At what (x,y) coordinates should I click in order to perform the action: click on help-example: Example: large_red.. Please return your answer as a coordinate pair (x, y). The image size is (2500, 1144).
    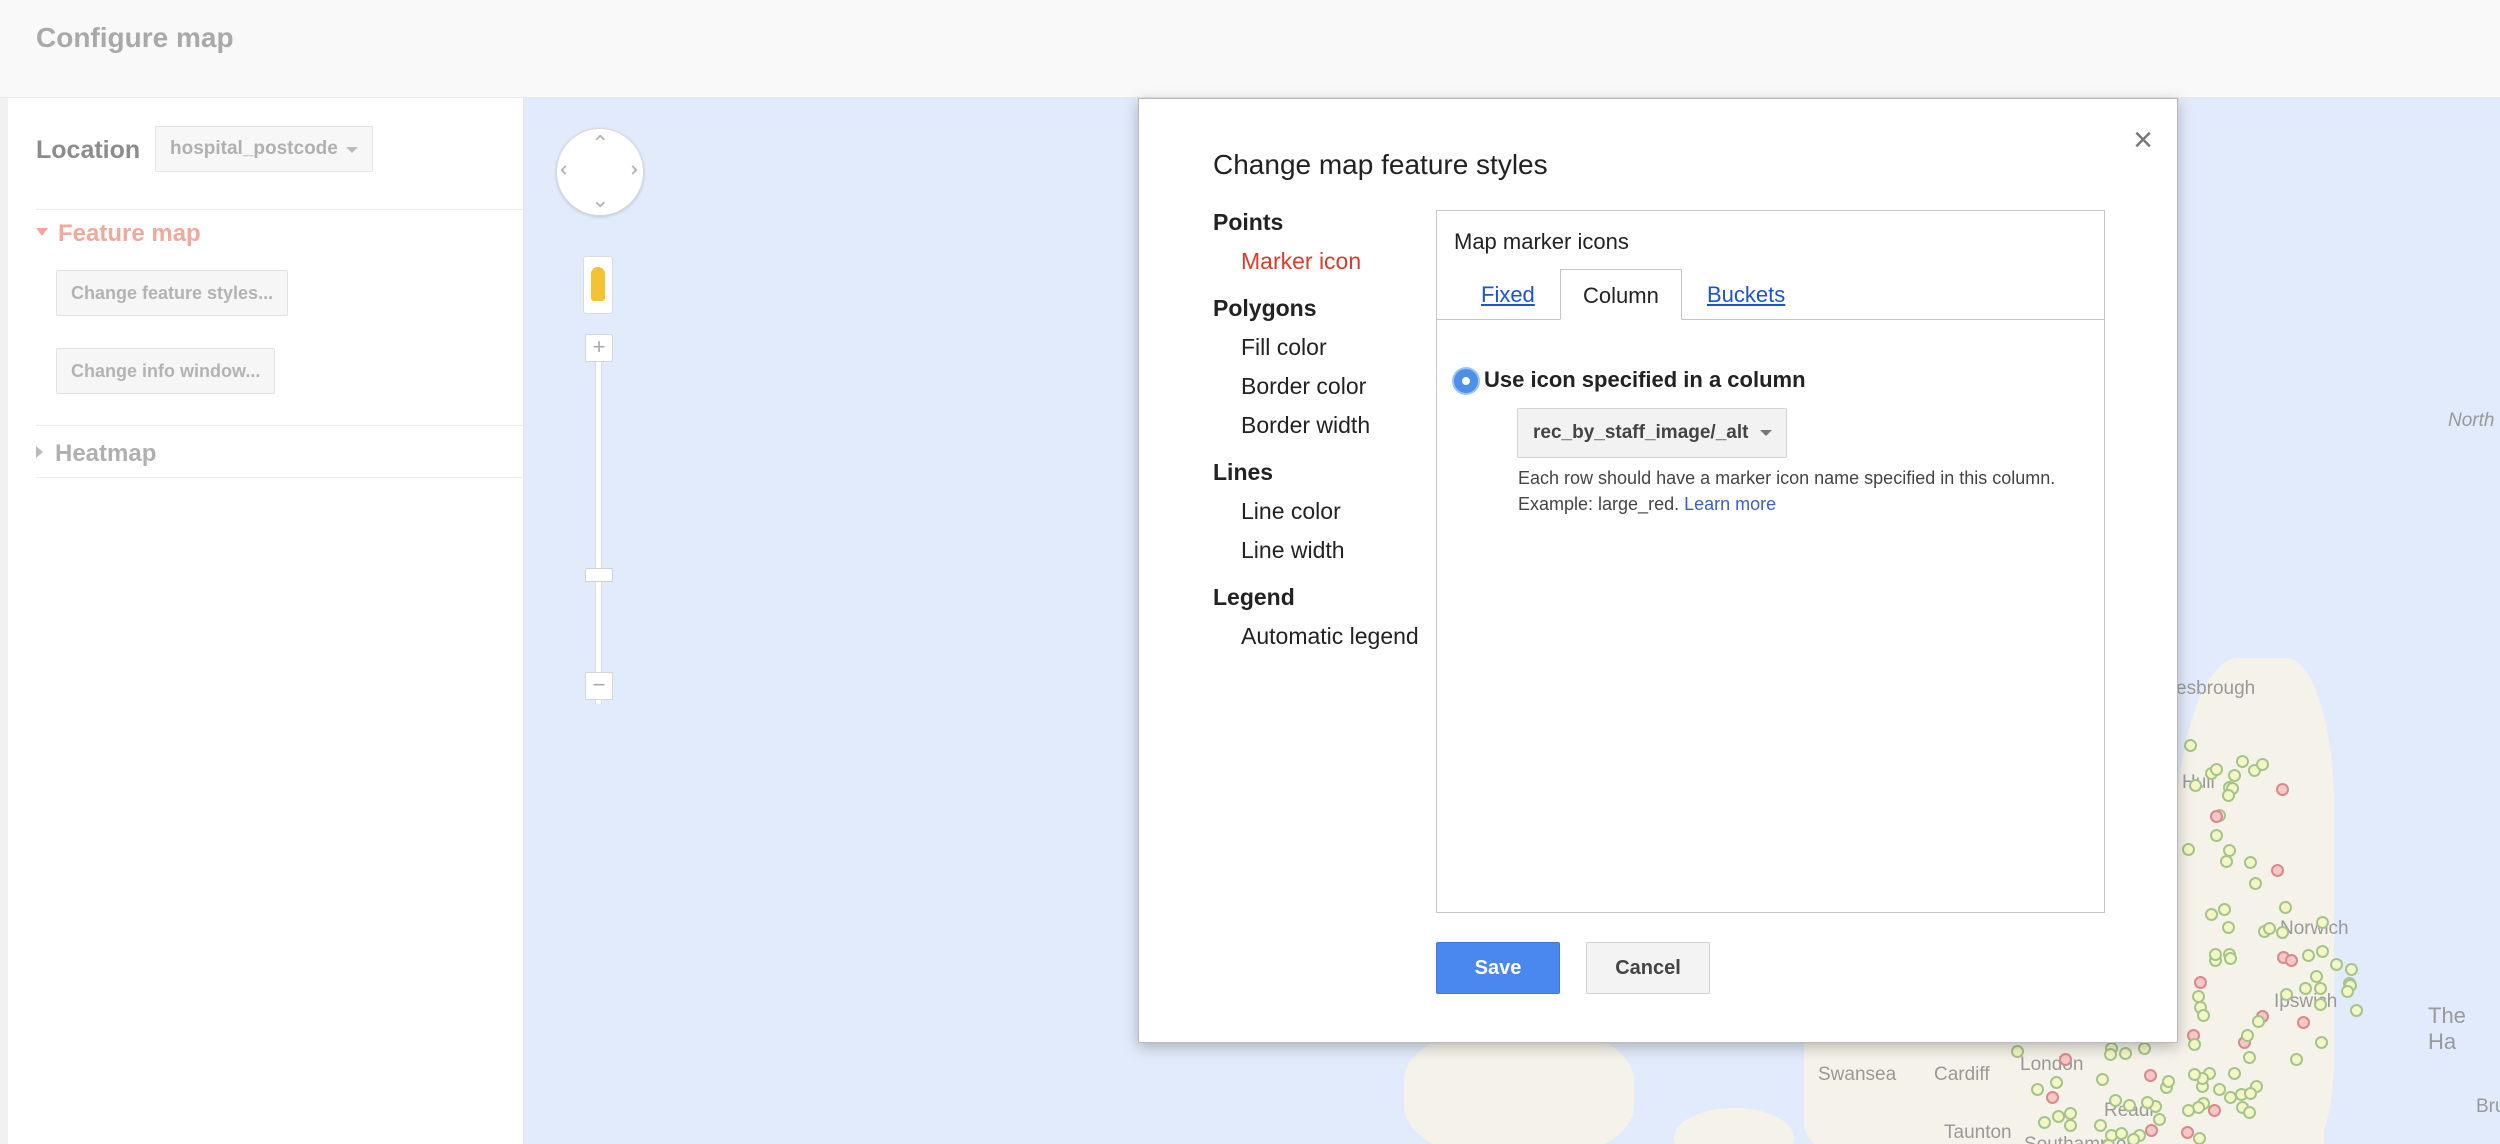
    Looking at the image, I should click on (1599, 504).